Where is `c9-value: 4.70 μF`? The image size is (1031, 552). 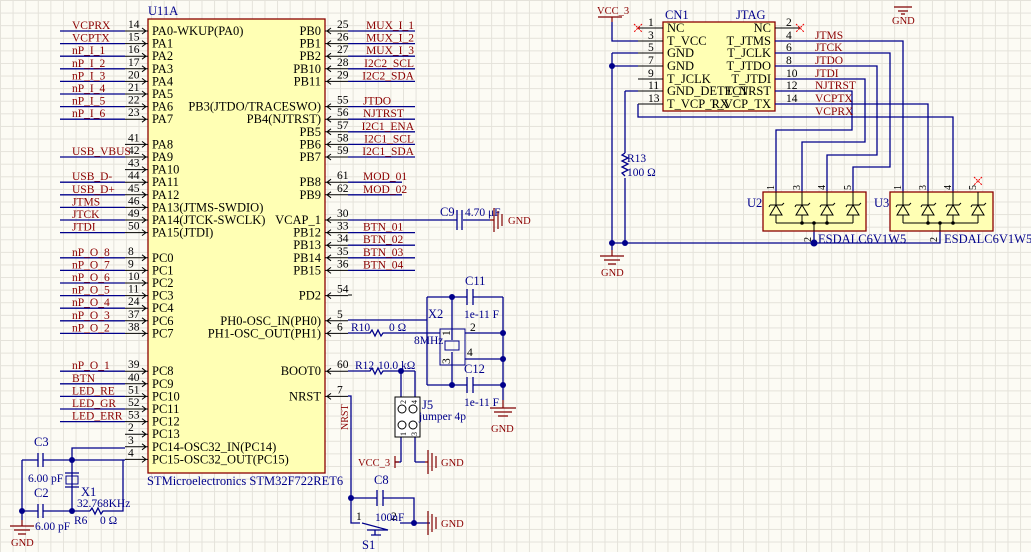
c9-value: 4.70 μF is located at coordinates (483, 213).